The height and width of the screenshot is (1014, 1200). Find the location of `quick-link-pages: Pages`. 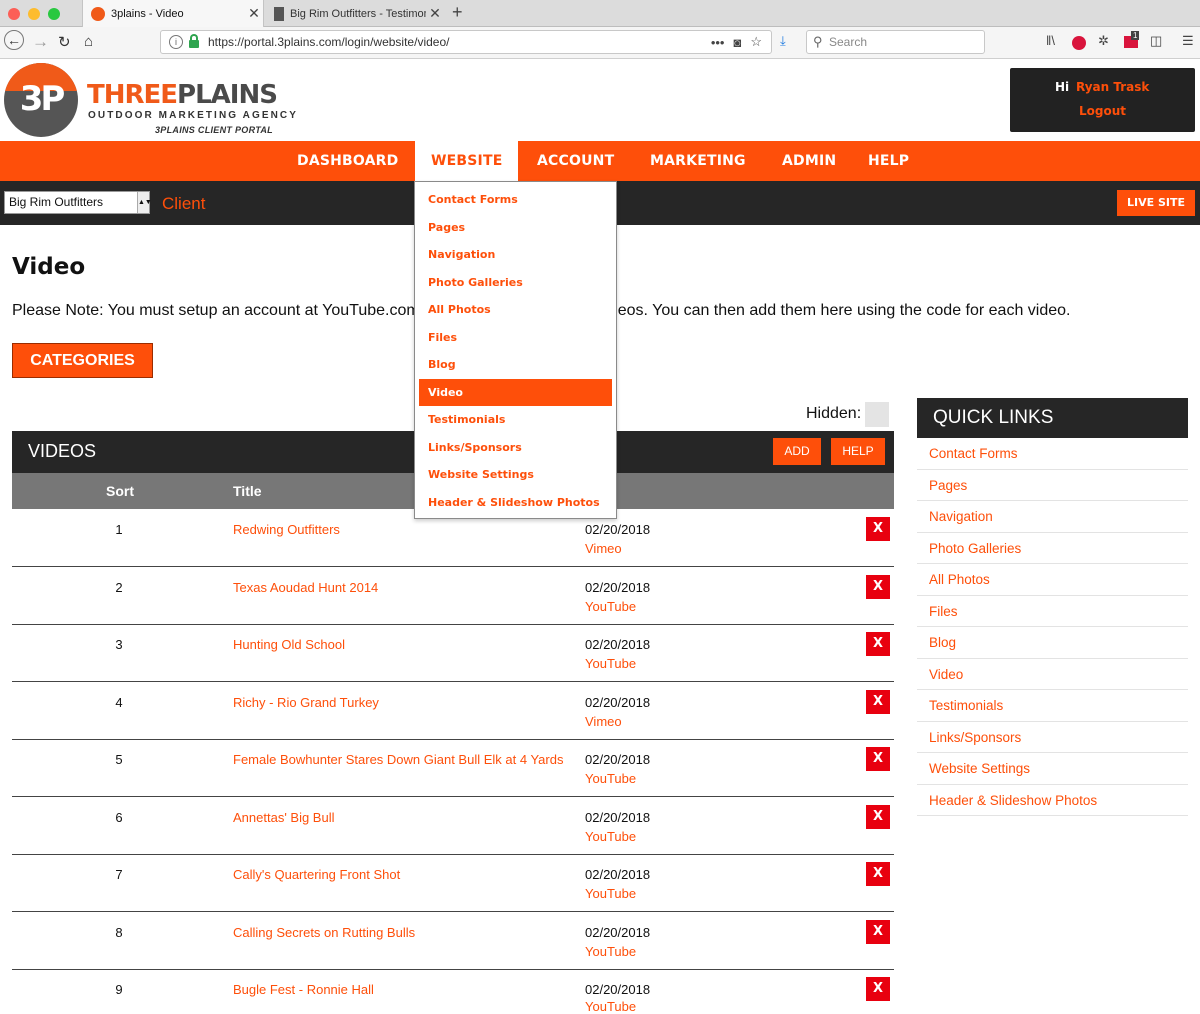

quick-link-pages: Pages is located at coordinates (1052, 485).